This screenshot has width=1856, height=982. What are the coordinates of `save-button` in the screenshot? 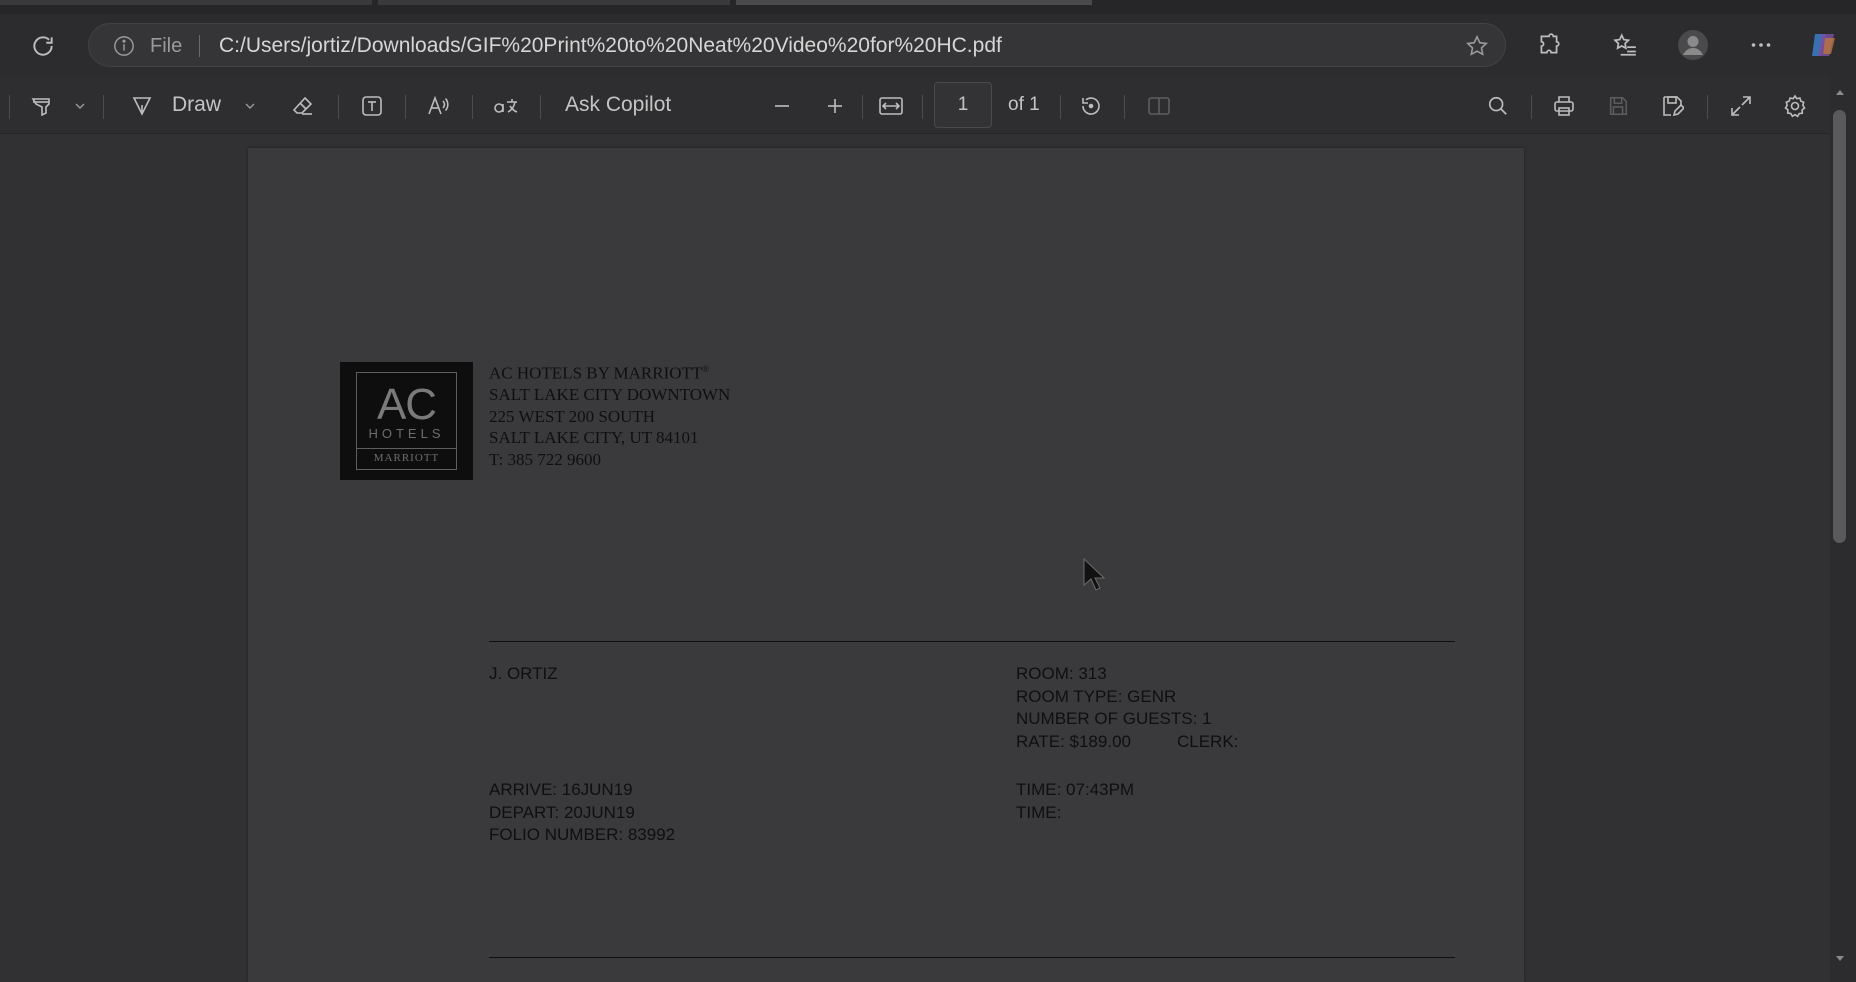 It's located at (1618, 106).